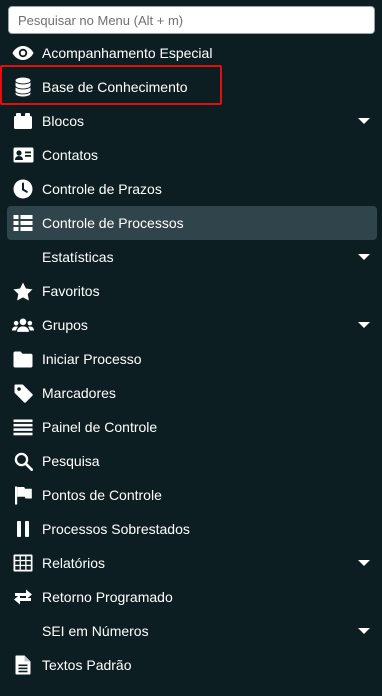  What do you see at coordinates (23, 461) in the screenshot?
I see `search-icon` at bounding box center [23, 461].